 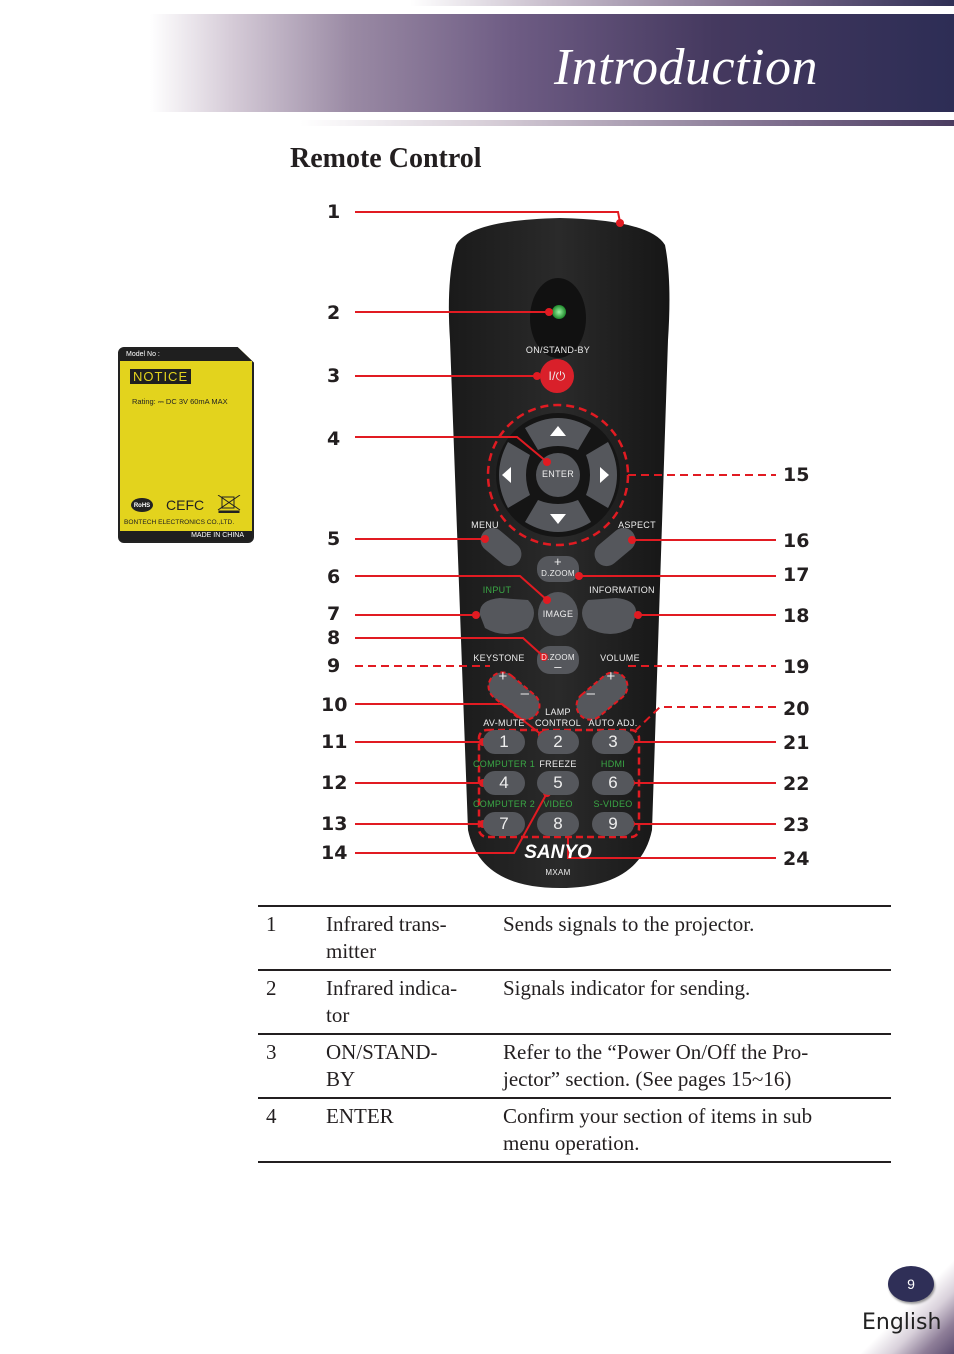 What do you see at coordinates (334, 439) in the screenshot?
I see `callout-number: 4` at bounding box center [334, 439].